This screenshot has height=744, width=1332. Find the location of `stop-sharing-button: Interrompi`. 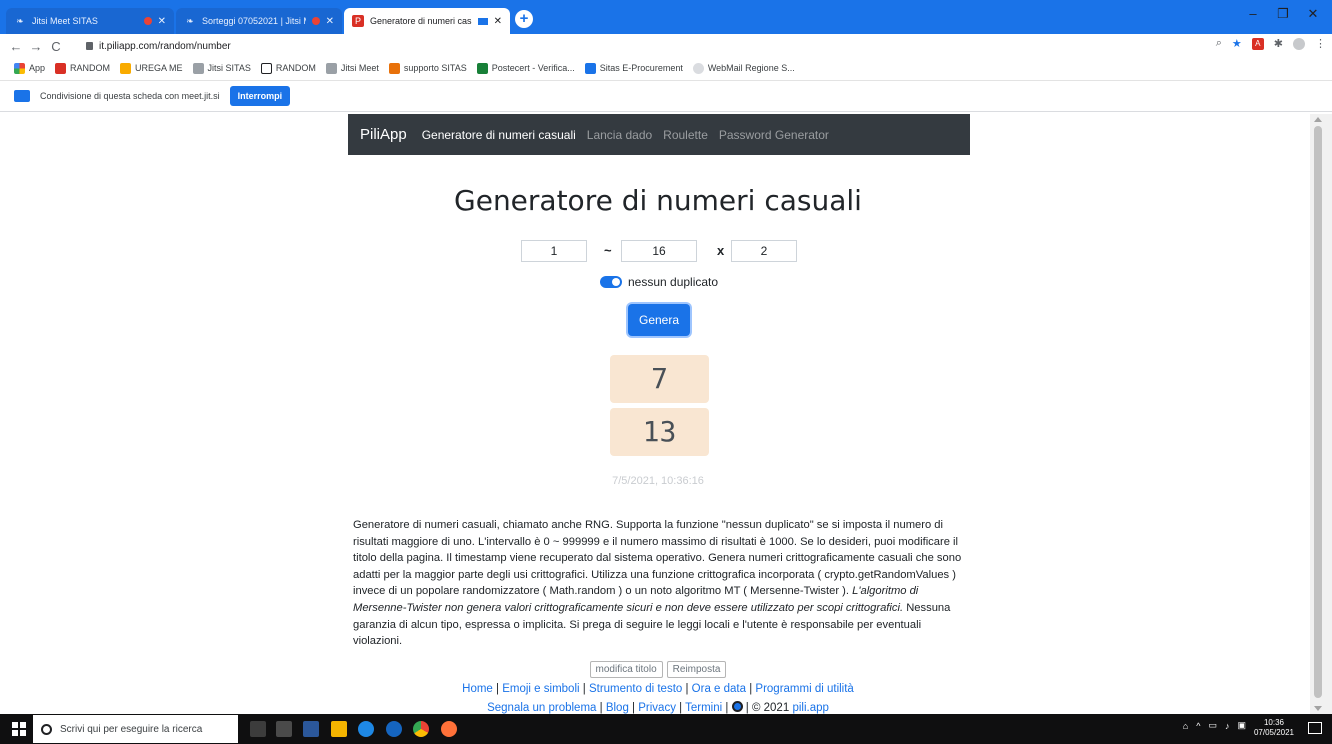

stop-sharing-button: Interrompi is located at coordinates (260, 96).